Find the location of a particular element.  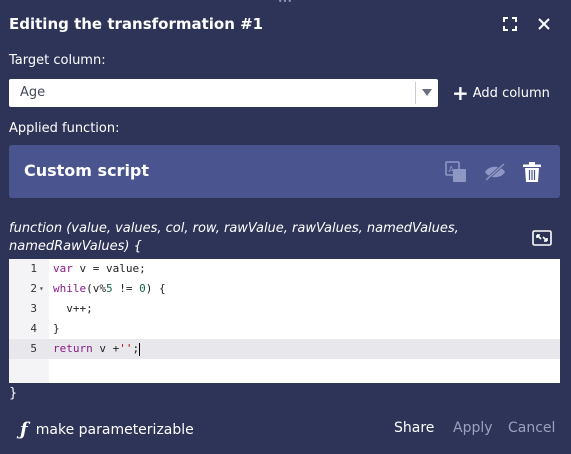

close-icon is located at coordinates (544, 24).